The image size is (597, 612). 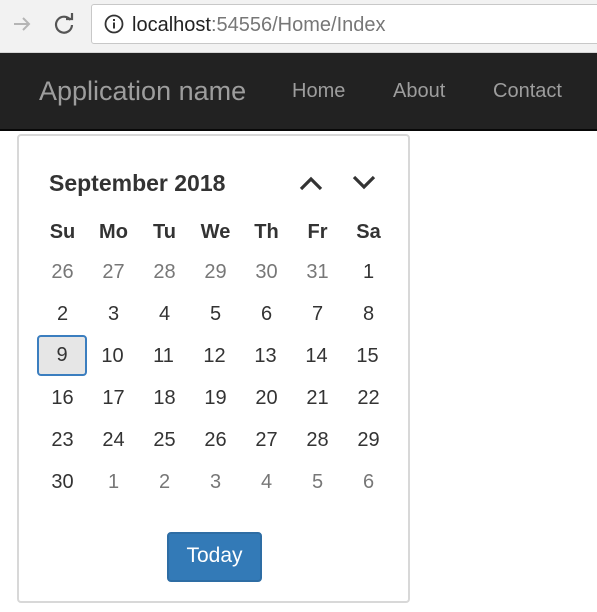 I want to click on day-cell-other-month: 29, so click(x=215, y=272).